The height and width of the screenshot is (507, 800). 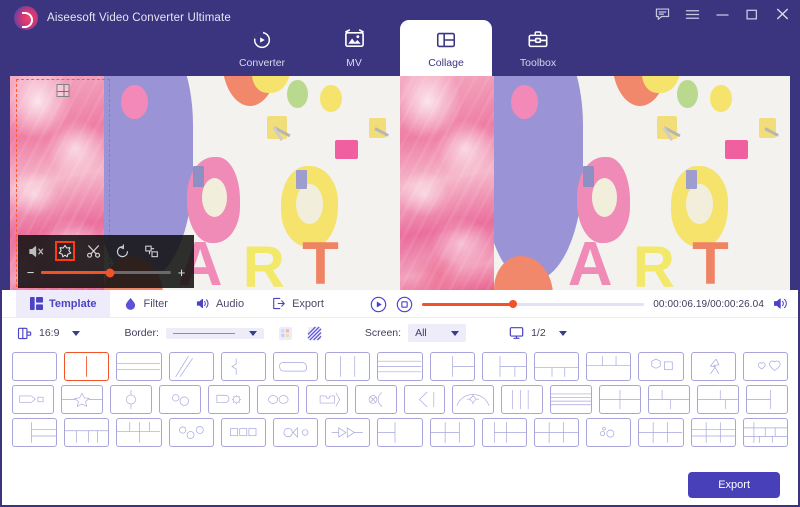 I want to click on border-style-caret-icon, so click(x=252, y=333).